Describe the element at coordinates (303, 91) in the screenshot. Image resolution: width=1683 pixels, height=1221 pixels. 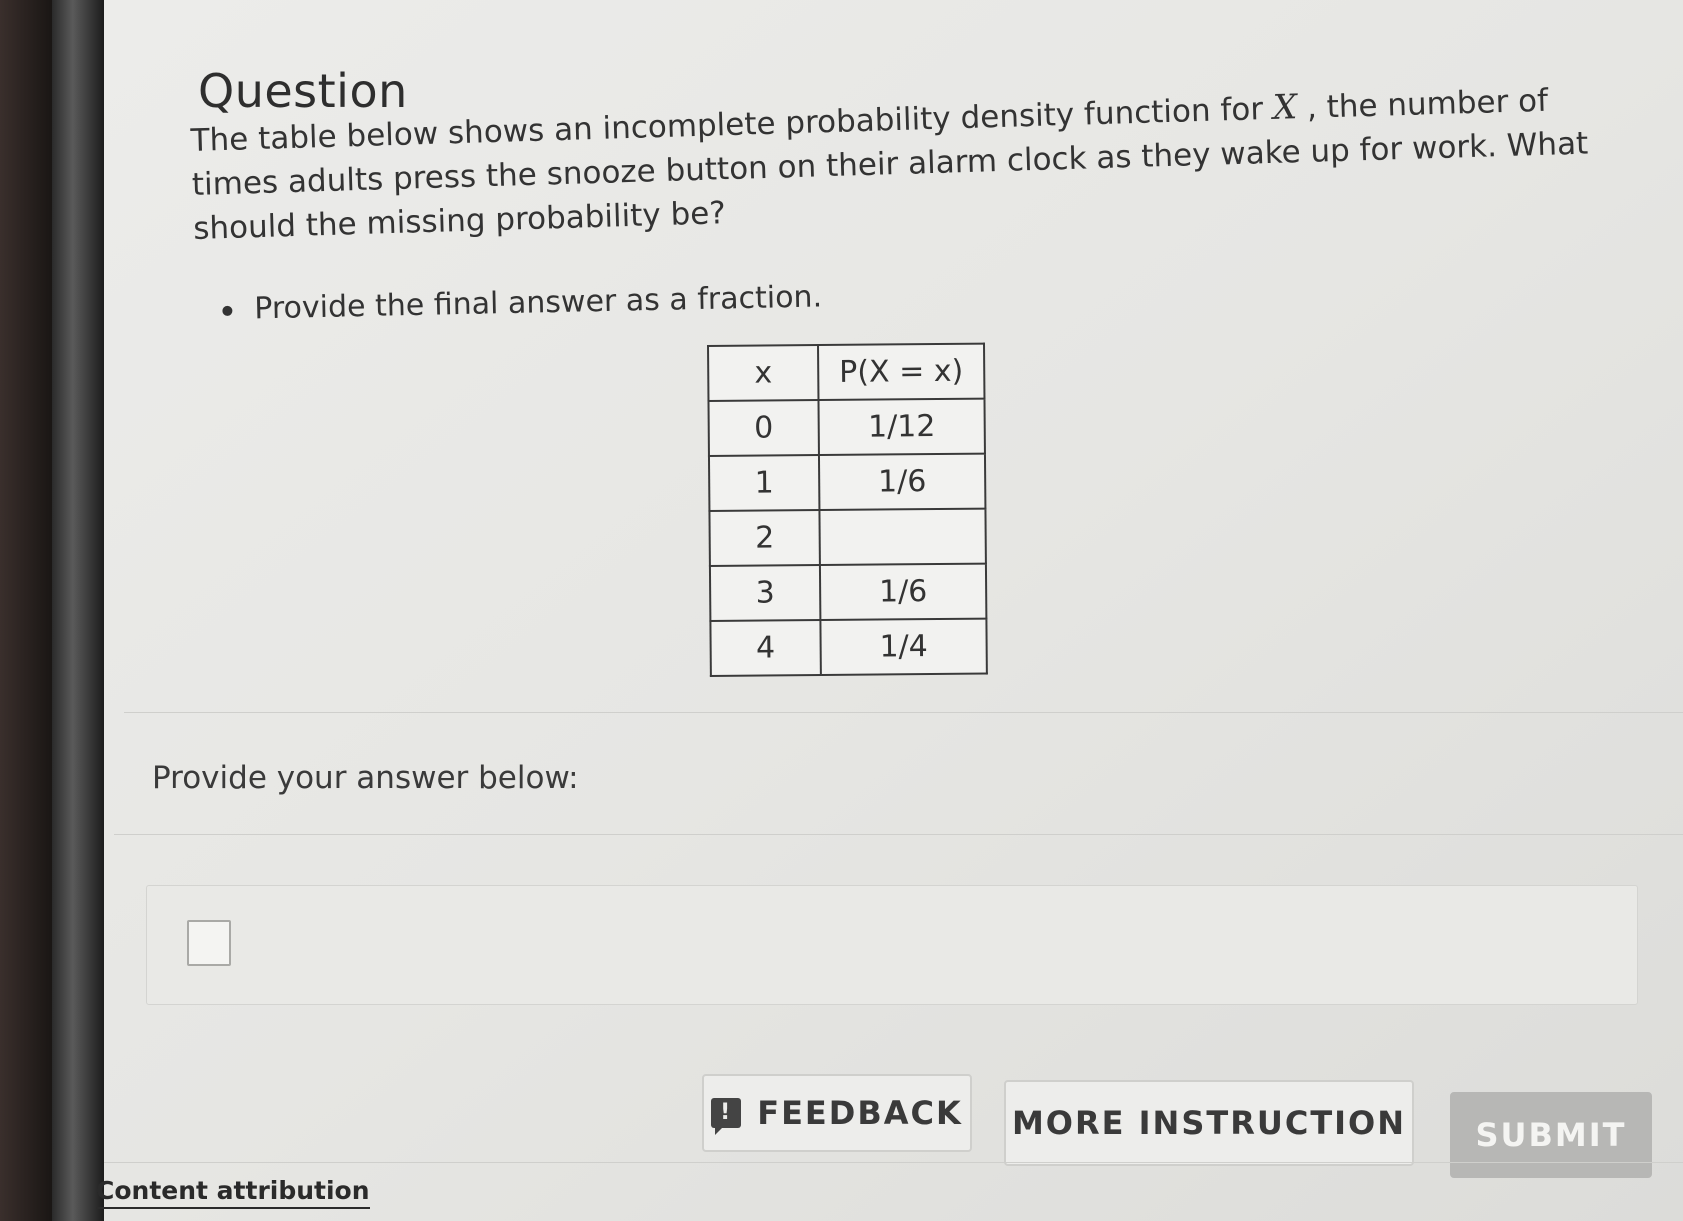
I see `question-title: Question` at that location.